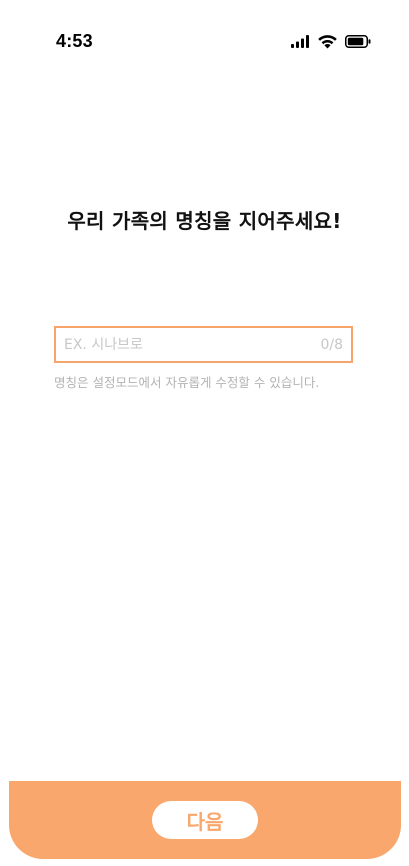 This screenshot has height=866, width=409. What do you see at coordinates (187, 382) in the screenshot?
I see `helper-text: 명칭은 설정모드에서 자유롭게 수정할 수 있습니다.` at bounding box center [187, 382].